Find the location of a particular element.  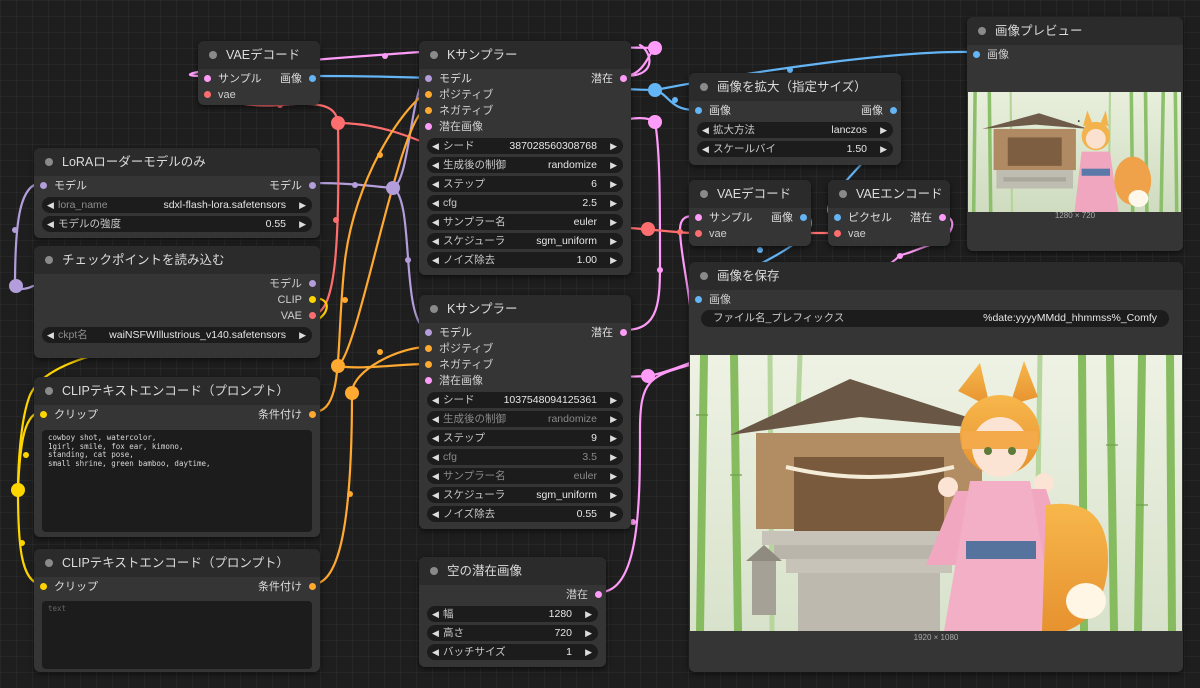

node-vae-decode-2: VAEデコード サンプル 画像 vae is located at coordinates (750, 213).